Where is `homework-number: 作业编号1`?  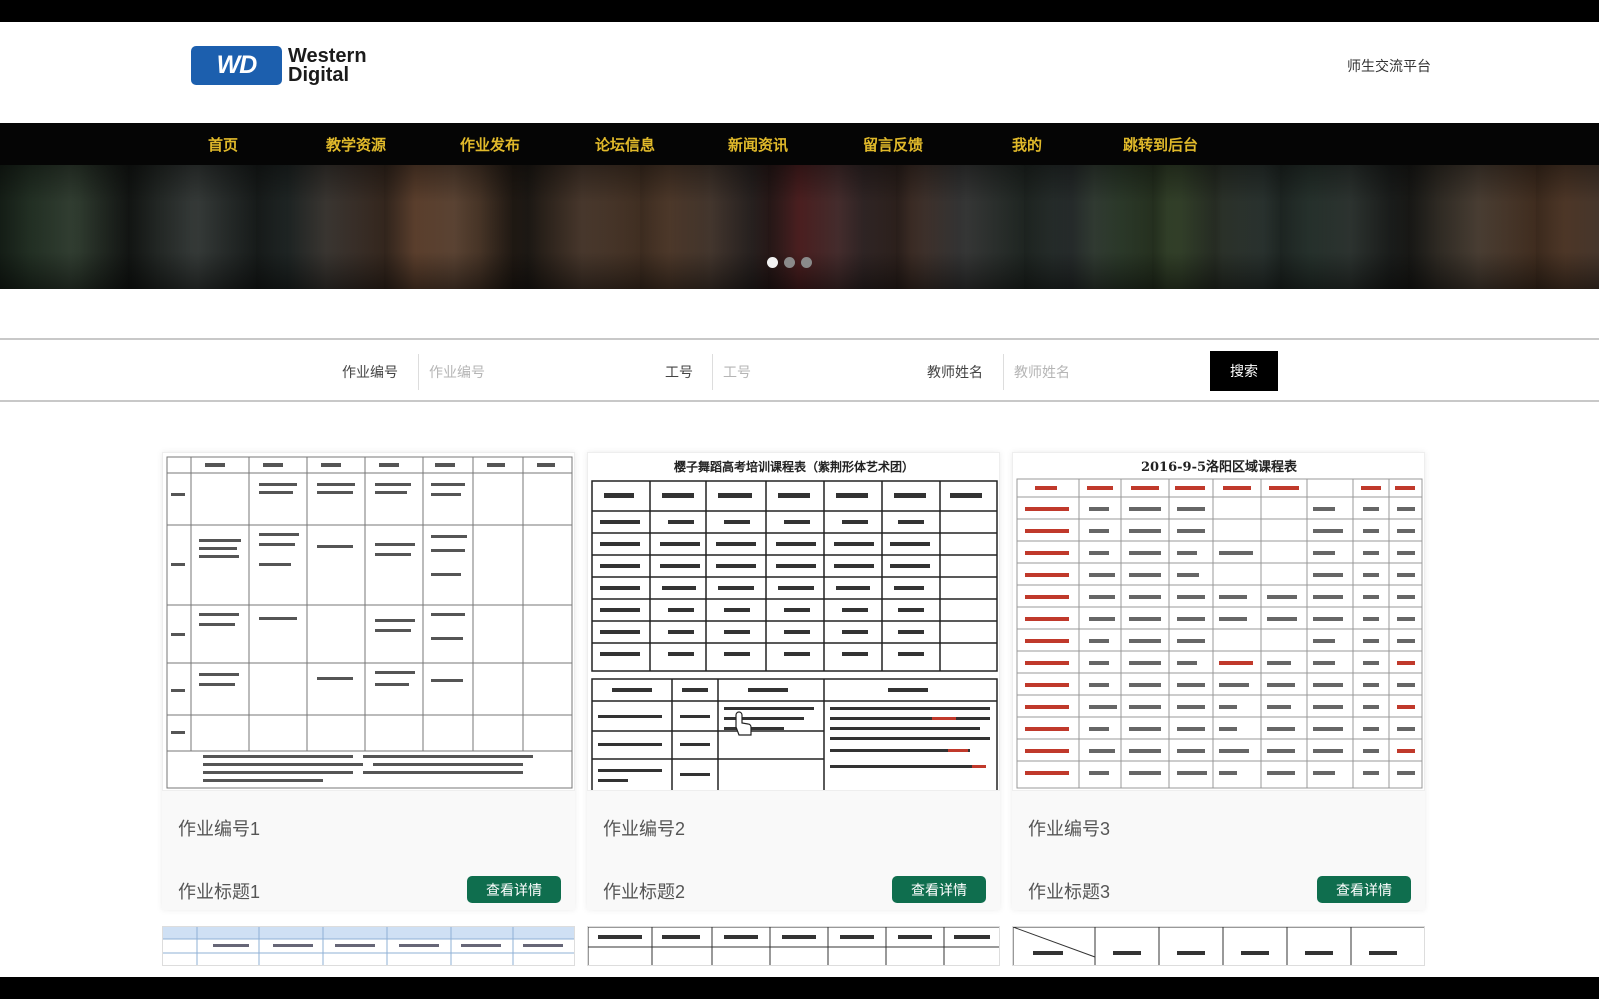
homework-number: 作业编号1 is located at coordinates (219, 829).